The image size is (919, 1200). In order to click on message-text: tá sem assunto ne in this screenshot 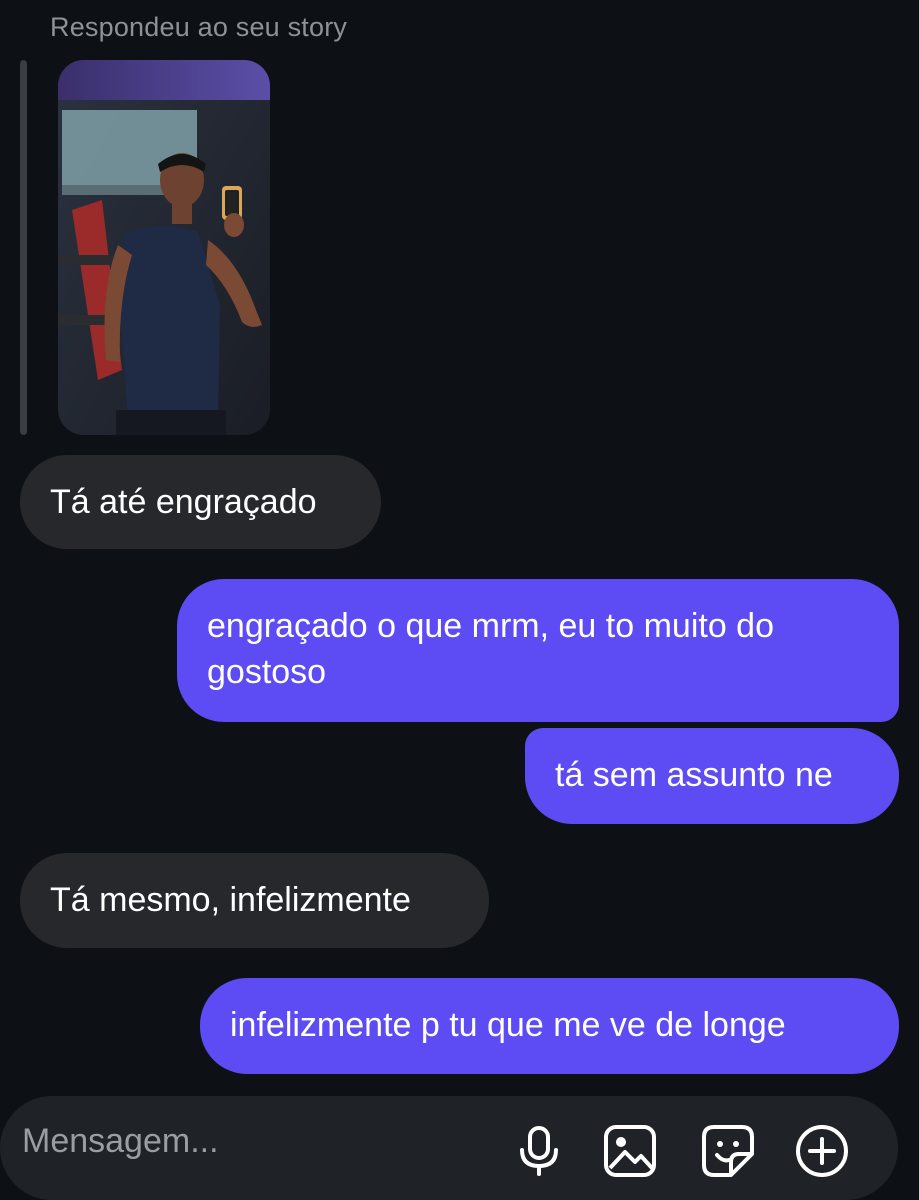, I will do `click(694, 775)`.